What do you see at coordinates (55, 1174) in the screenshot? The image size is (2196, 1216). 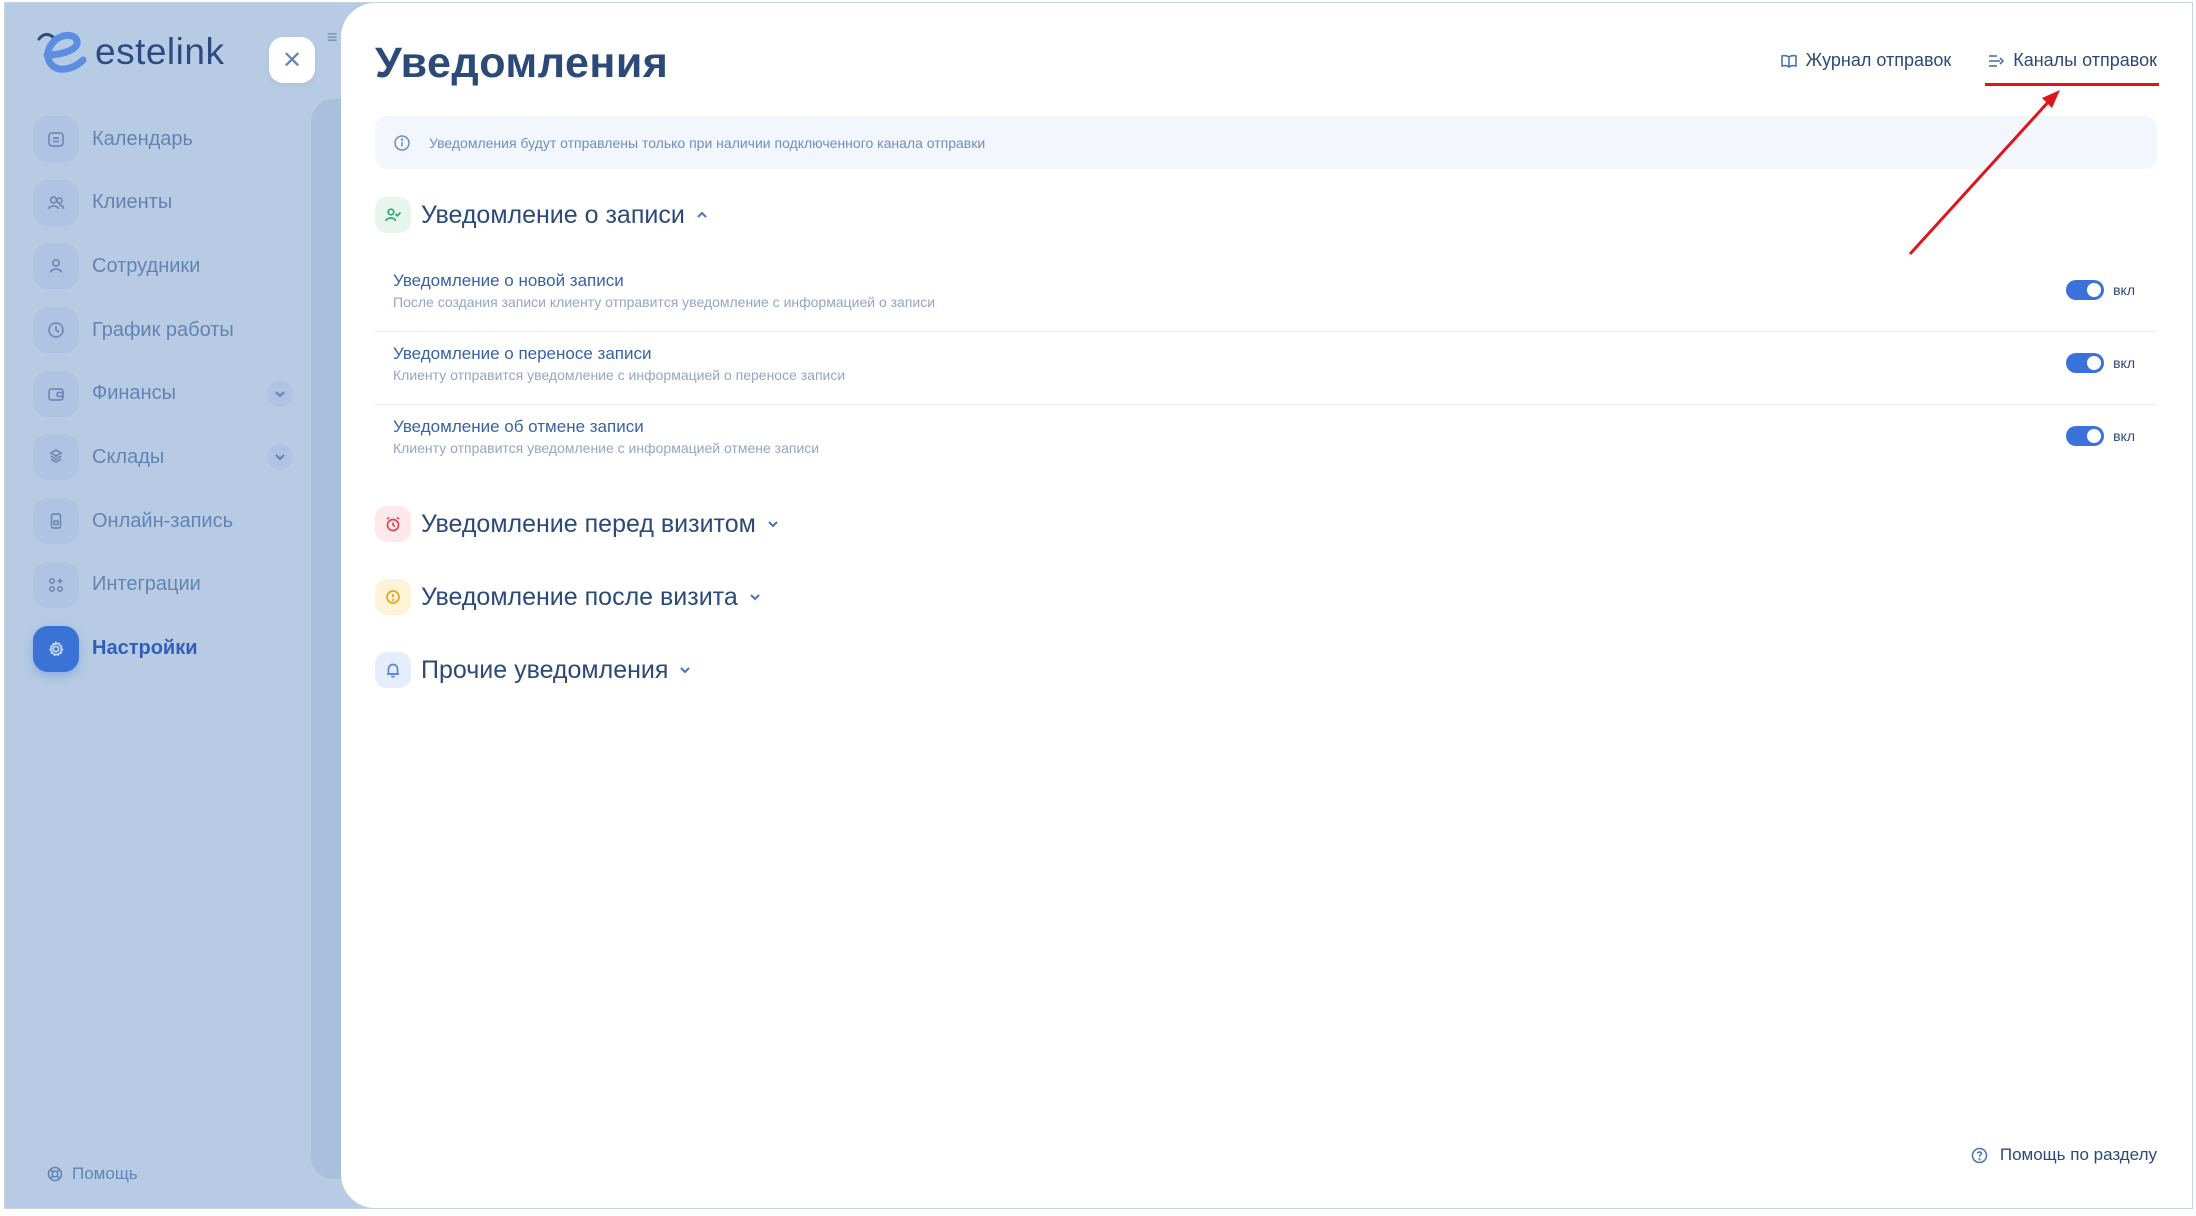 I see `lifebuoy-icon` at bounding box center [55, 1174].